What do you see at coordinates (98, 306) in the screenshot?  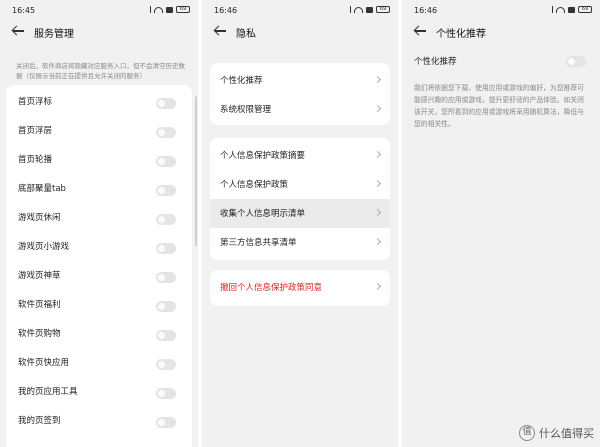 I see `service-item: 软件页福利` at bounding box center [98, 306].